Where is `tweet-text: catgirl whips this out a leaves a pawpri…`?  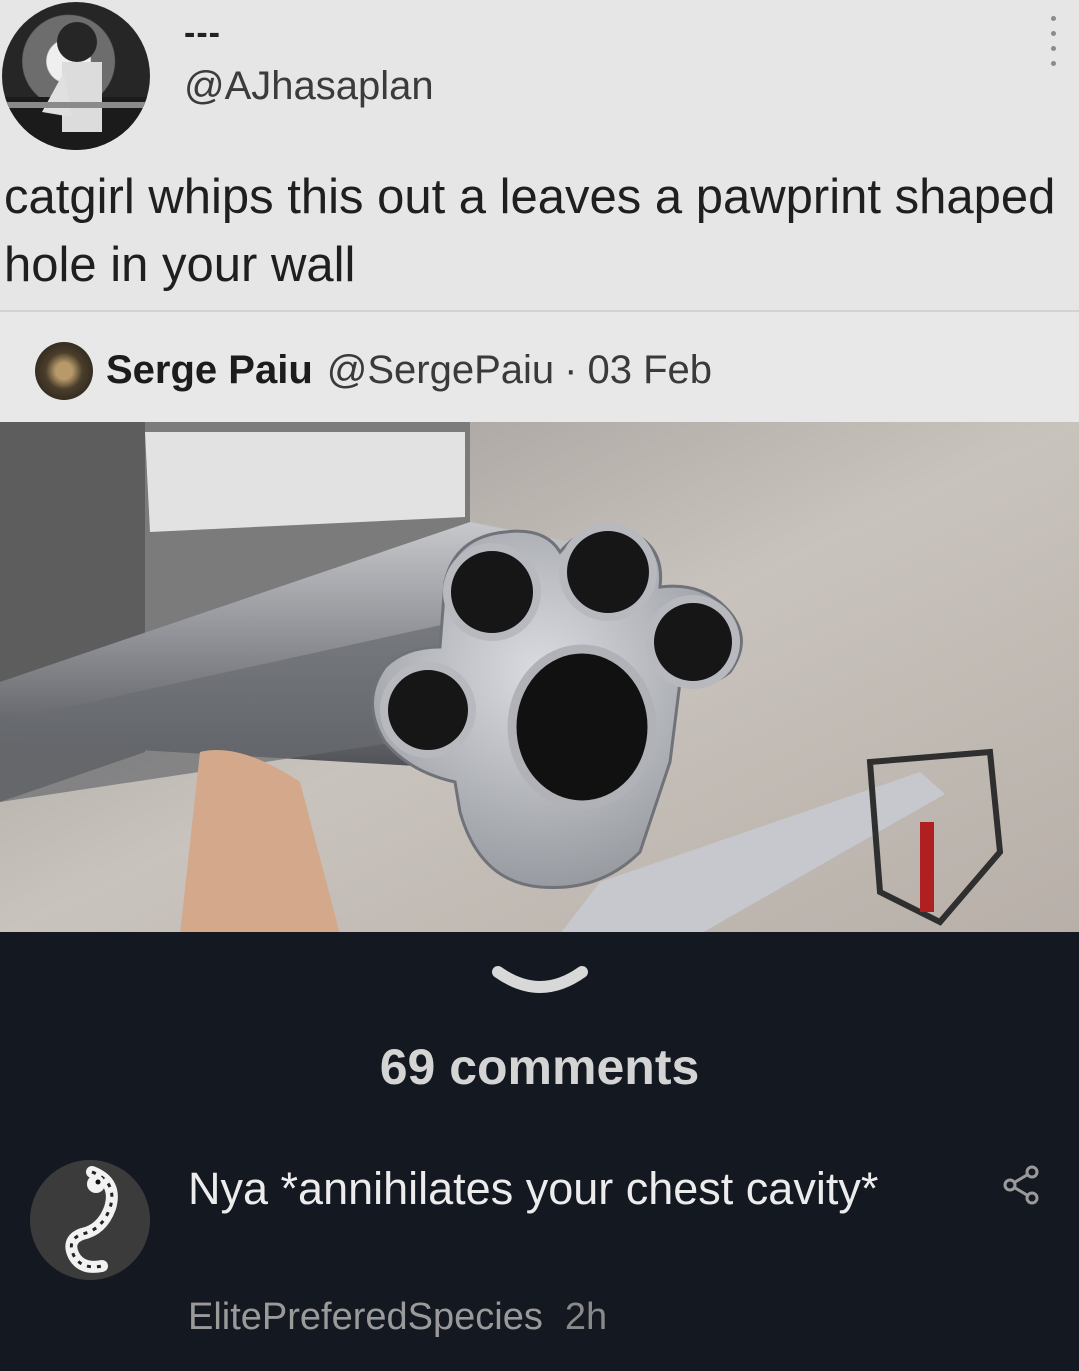
tweet-text: catgirl whips this out a leaves a pawpri… is located at coordinates (530, 231).